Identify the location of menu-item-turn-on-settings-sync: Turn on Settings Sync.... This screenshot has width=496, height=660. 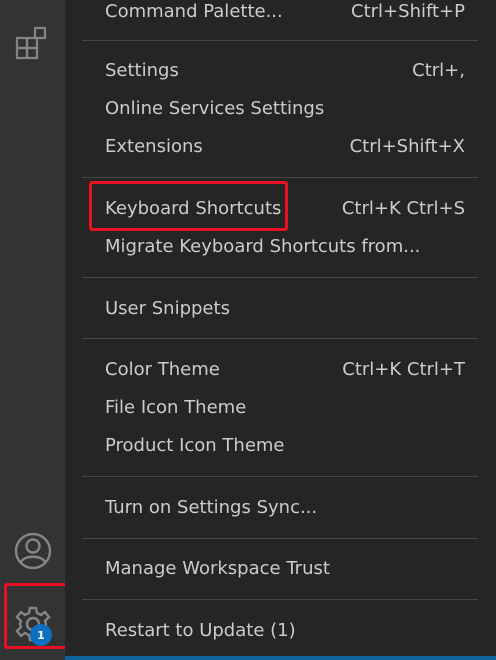
(280, 507).